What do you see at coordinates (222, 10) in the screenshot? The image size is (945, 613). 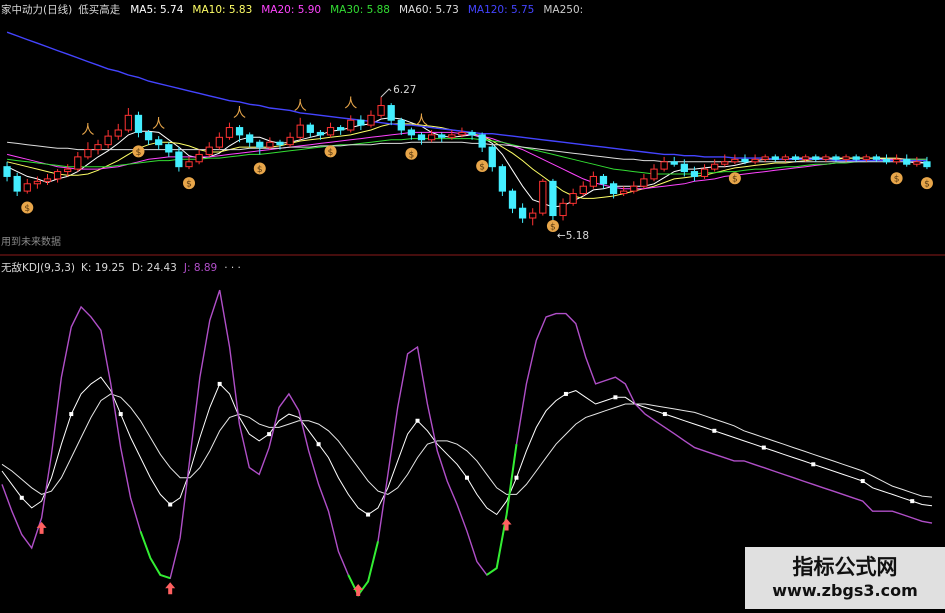 I see `ma-legend-item: MA10: 5.83` at bounding box center [222, 10].